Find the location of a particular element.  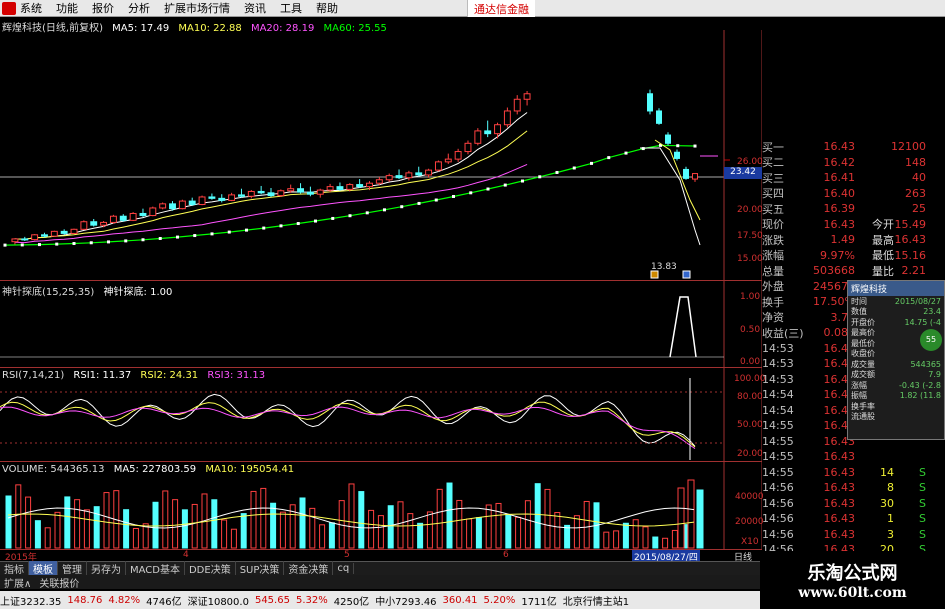

indicator1-name: 神针探底(15,25,35) is located at coordinates (48, 292).